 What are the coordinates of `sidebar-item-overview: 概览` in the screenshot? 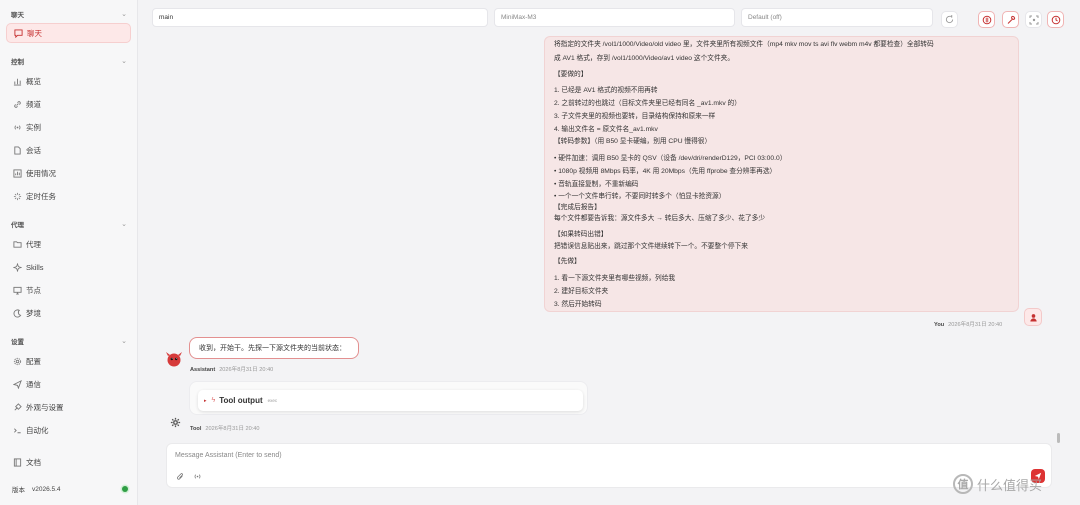 It's located at (68, 81).